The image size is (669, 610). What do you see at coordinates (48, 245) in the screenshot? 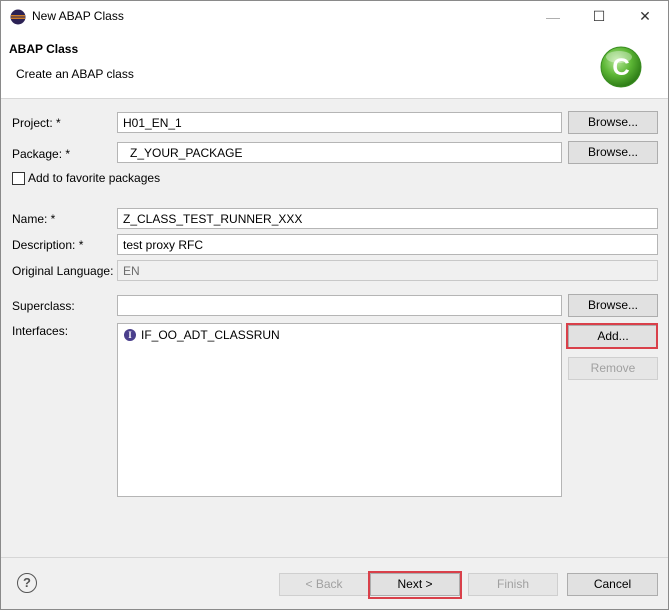
I see `description-label: Description: *` at bounding box center [48, 245].